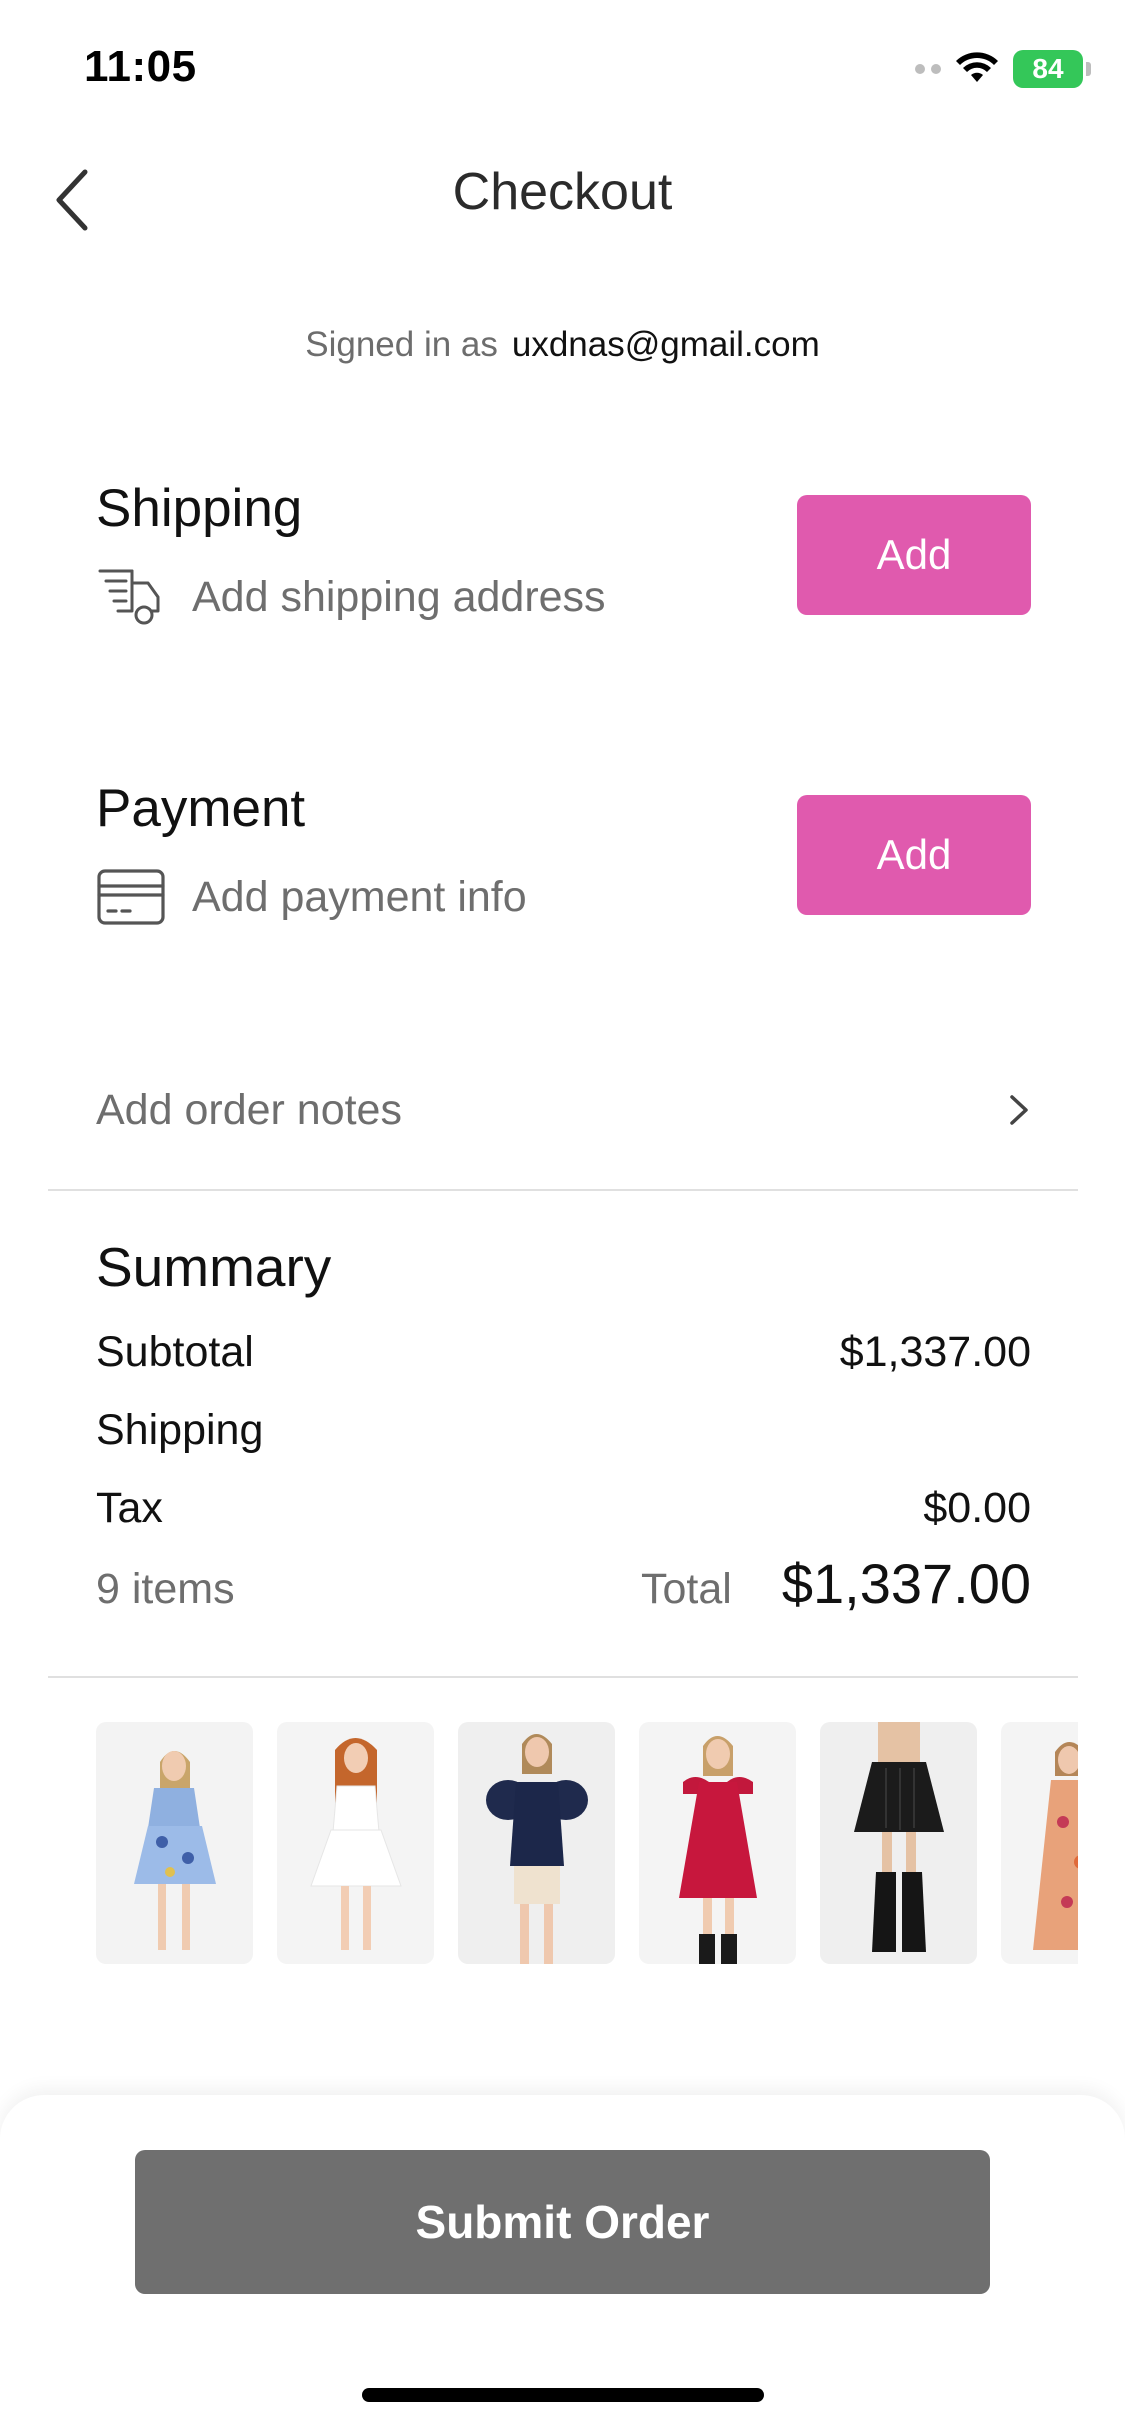  What do you see at coordinates (928, 69) in the screenshot?
I see `cellular-signal-icon` at bounding box center [928, 69].